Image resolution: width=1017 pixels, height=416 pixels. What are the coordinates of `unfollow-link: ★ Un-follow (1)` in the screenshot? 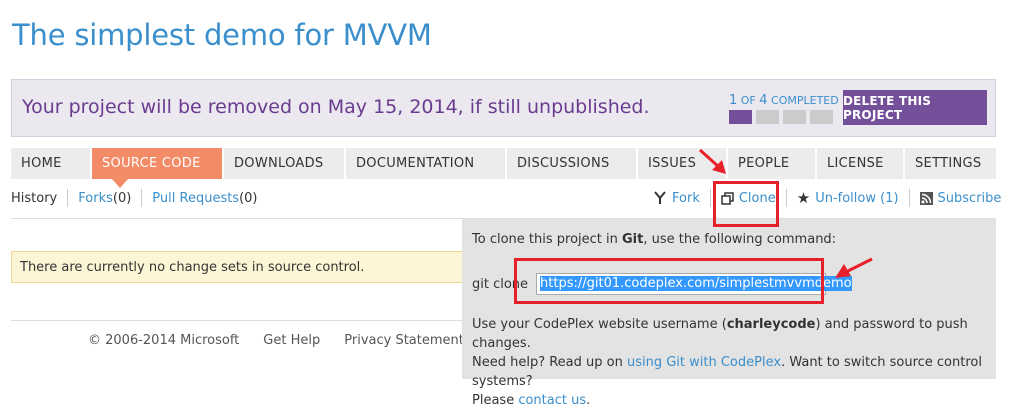 It's located at (848, 198).